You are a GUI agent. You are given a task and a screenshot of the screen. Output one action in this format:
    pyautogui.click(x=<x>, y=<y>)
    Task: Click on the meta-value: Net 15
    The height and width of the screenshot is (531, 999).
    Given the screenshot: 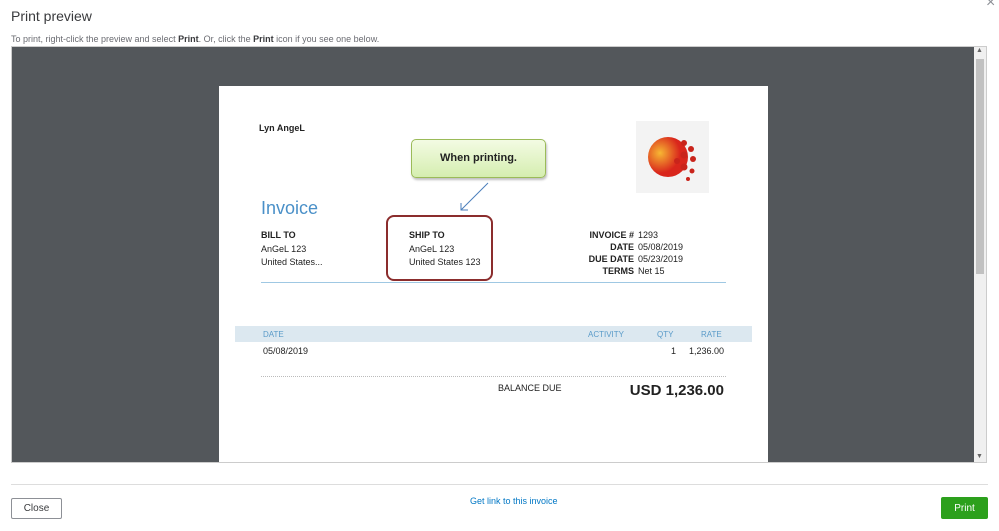 What is the action you would take?
    pyautogui.click(x=651, y=271)
    